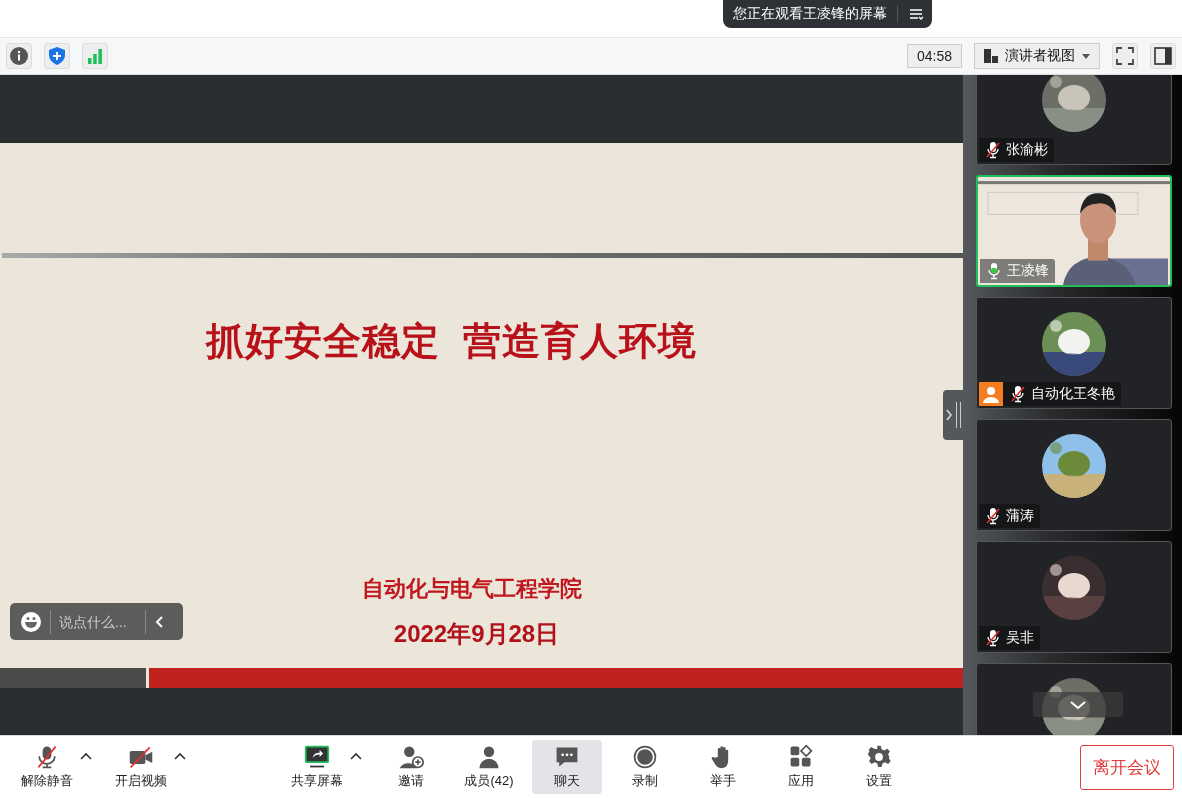 The width and height of the screenshot is (1182, 798). I want to click on scroll-down-button, so click(1078, 704).